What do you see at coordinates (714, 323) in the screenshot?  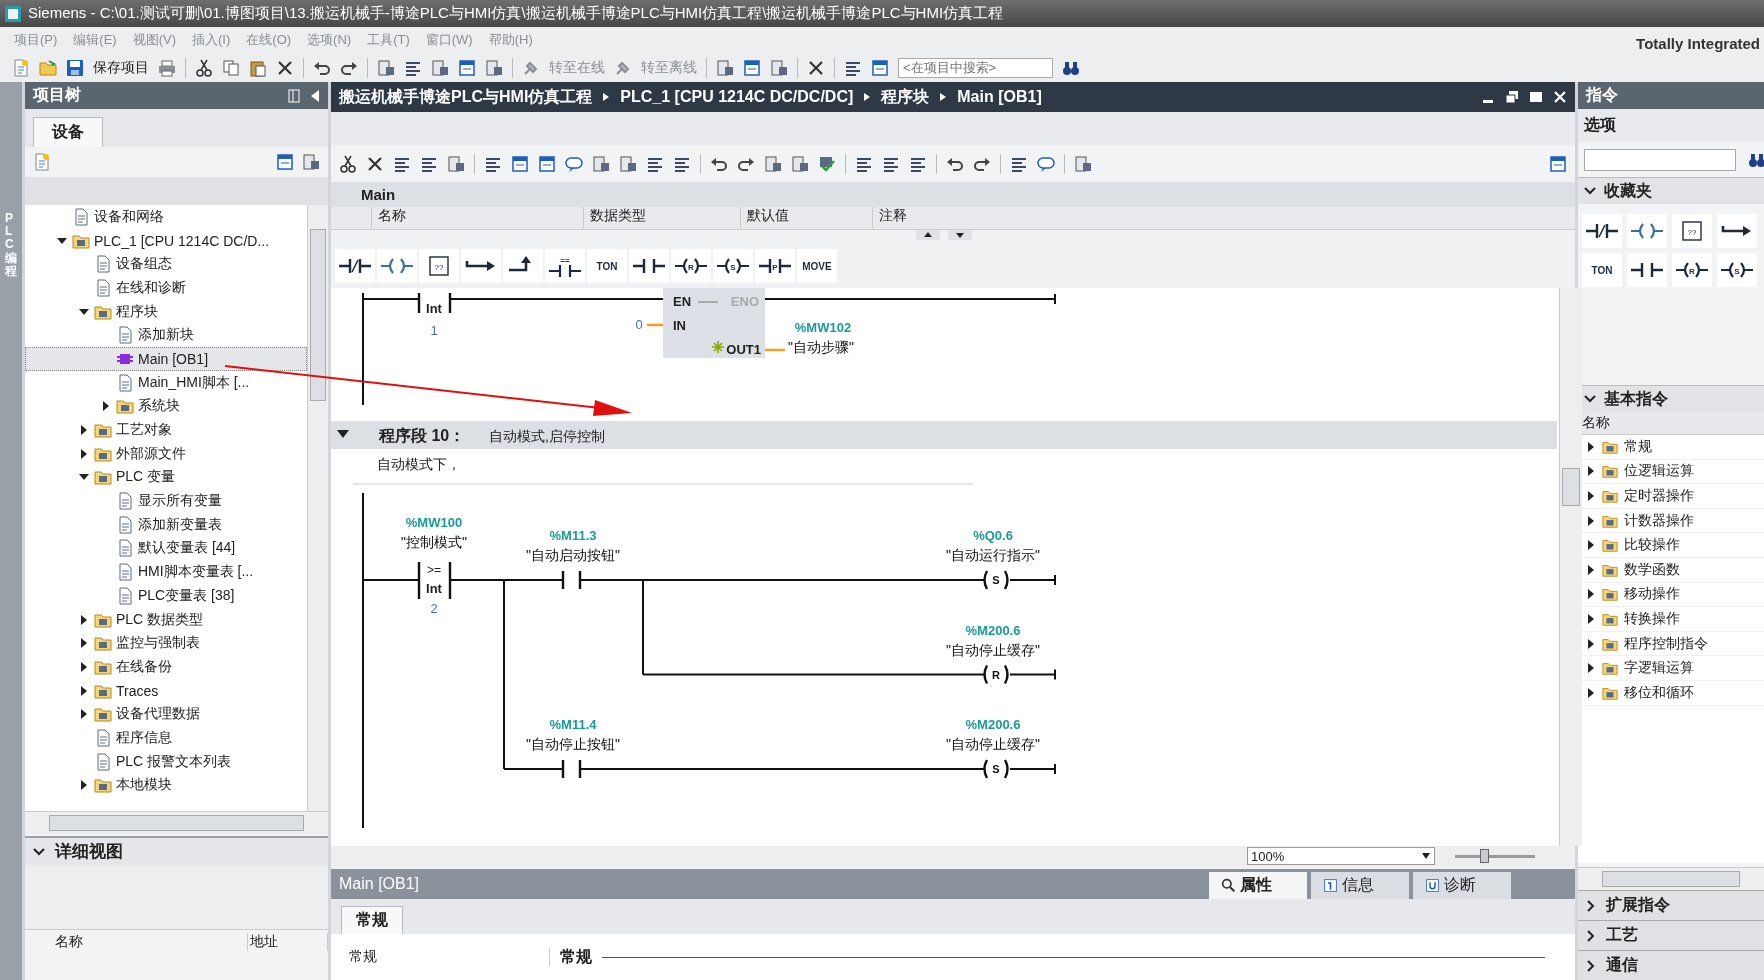 I see `move-box` at bounding box center [714, 323].